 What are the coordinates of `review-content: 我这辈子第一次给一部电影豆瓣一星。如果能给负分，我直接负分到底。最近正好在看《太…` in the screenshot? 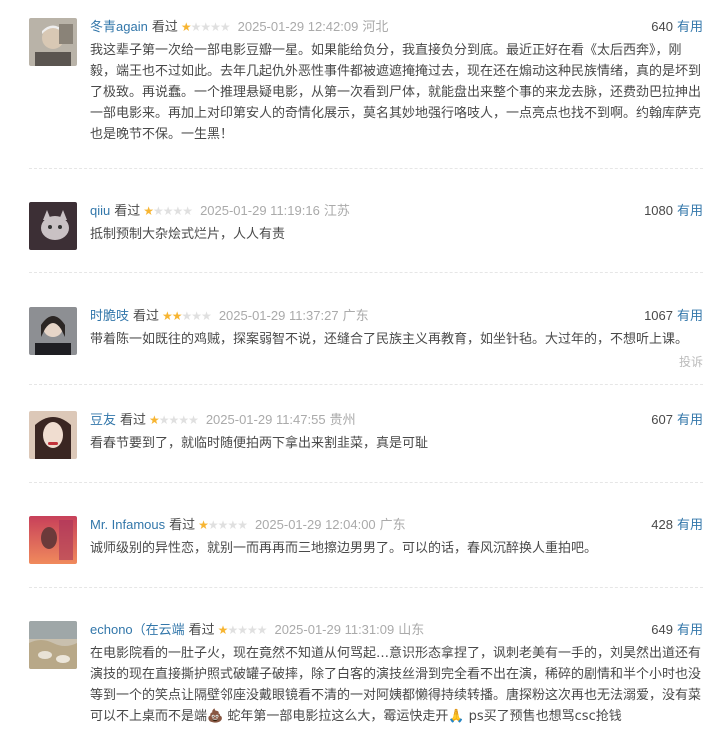 It's located at (396, 92).